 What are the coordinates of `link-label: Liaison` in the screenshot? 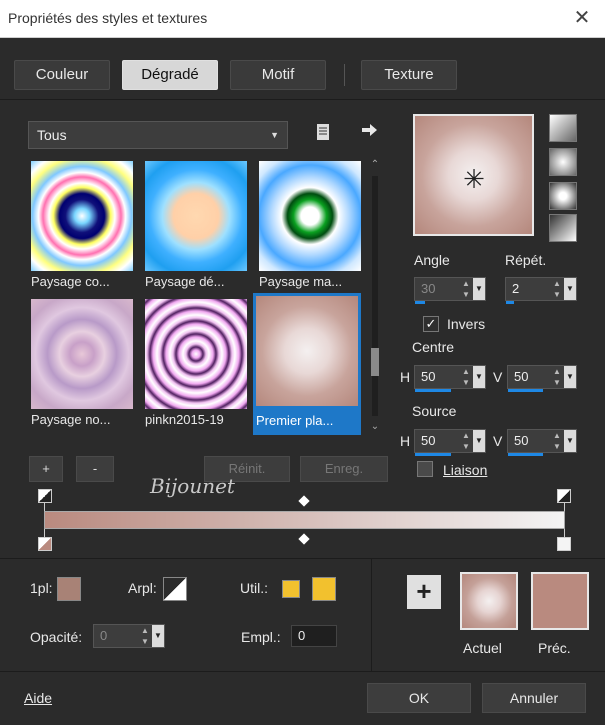 It's located at (465, 470).